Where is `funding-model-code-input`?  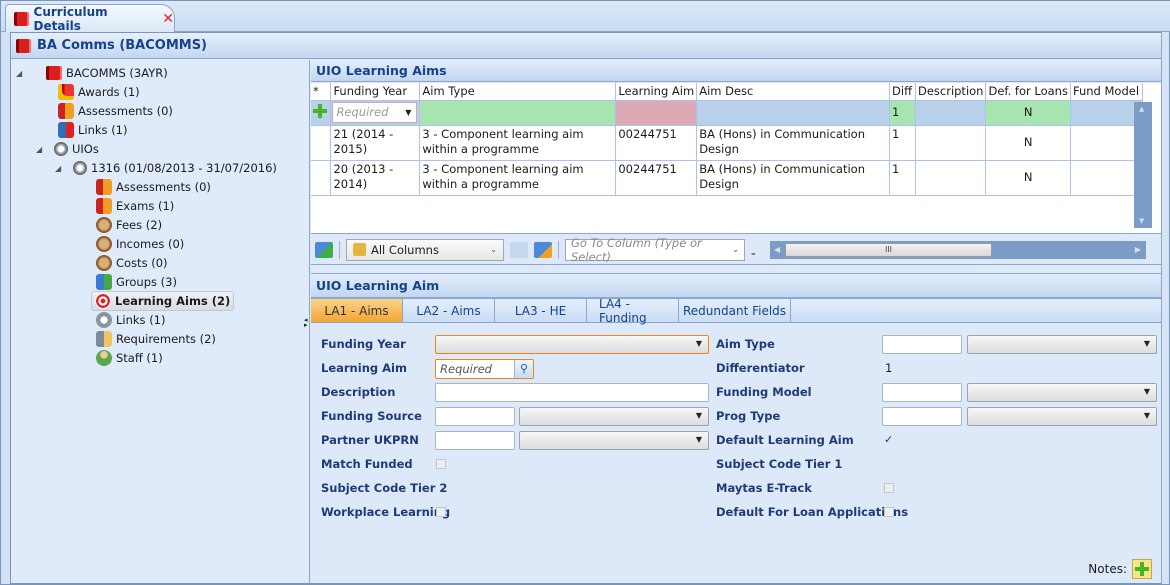 funding-model-code-input is located at coordinates (922, 392).